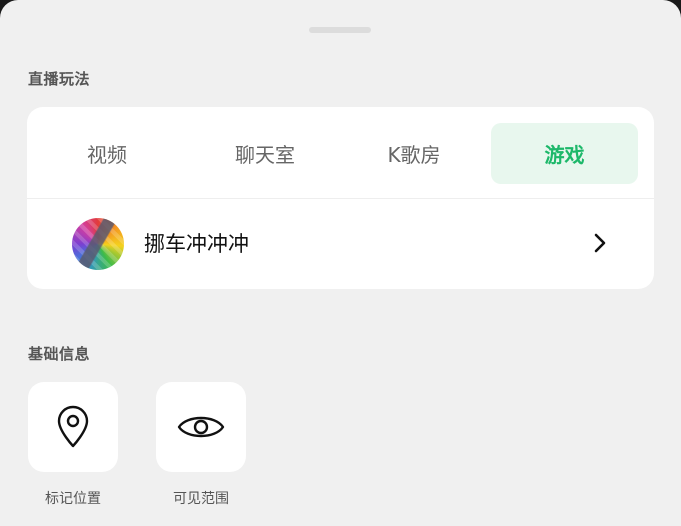  What do you see at coordinates (265, 153) in the screenshot?
I see `tab-chat-room: 聊天室` at bounding box center [265, 153].